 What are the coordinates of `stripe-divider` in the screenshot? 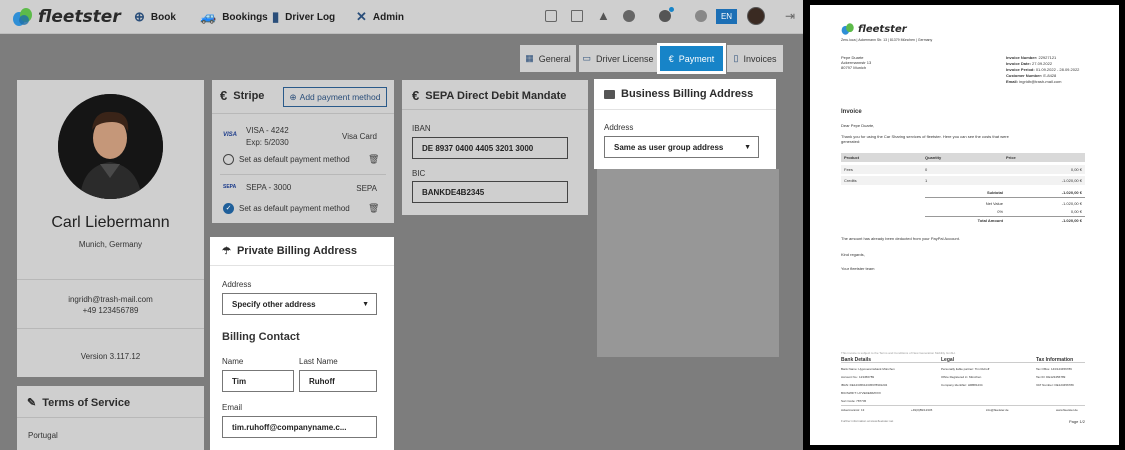 It's located at (303, 113).